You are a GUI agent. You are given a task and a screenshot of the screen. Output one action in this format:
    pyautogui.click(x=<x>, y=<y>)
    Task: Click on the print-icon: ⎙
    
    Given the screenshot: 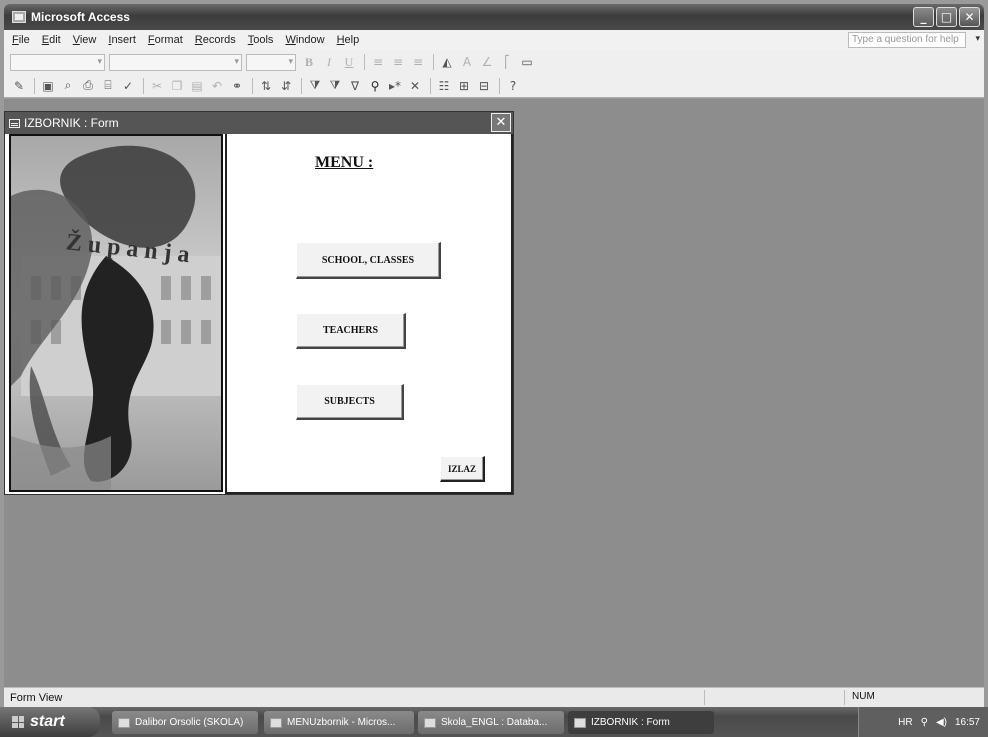 What is the action you would take?
    pyautogui.click(x=88, y=86)
    